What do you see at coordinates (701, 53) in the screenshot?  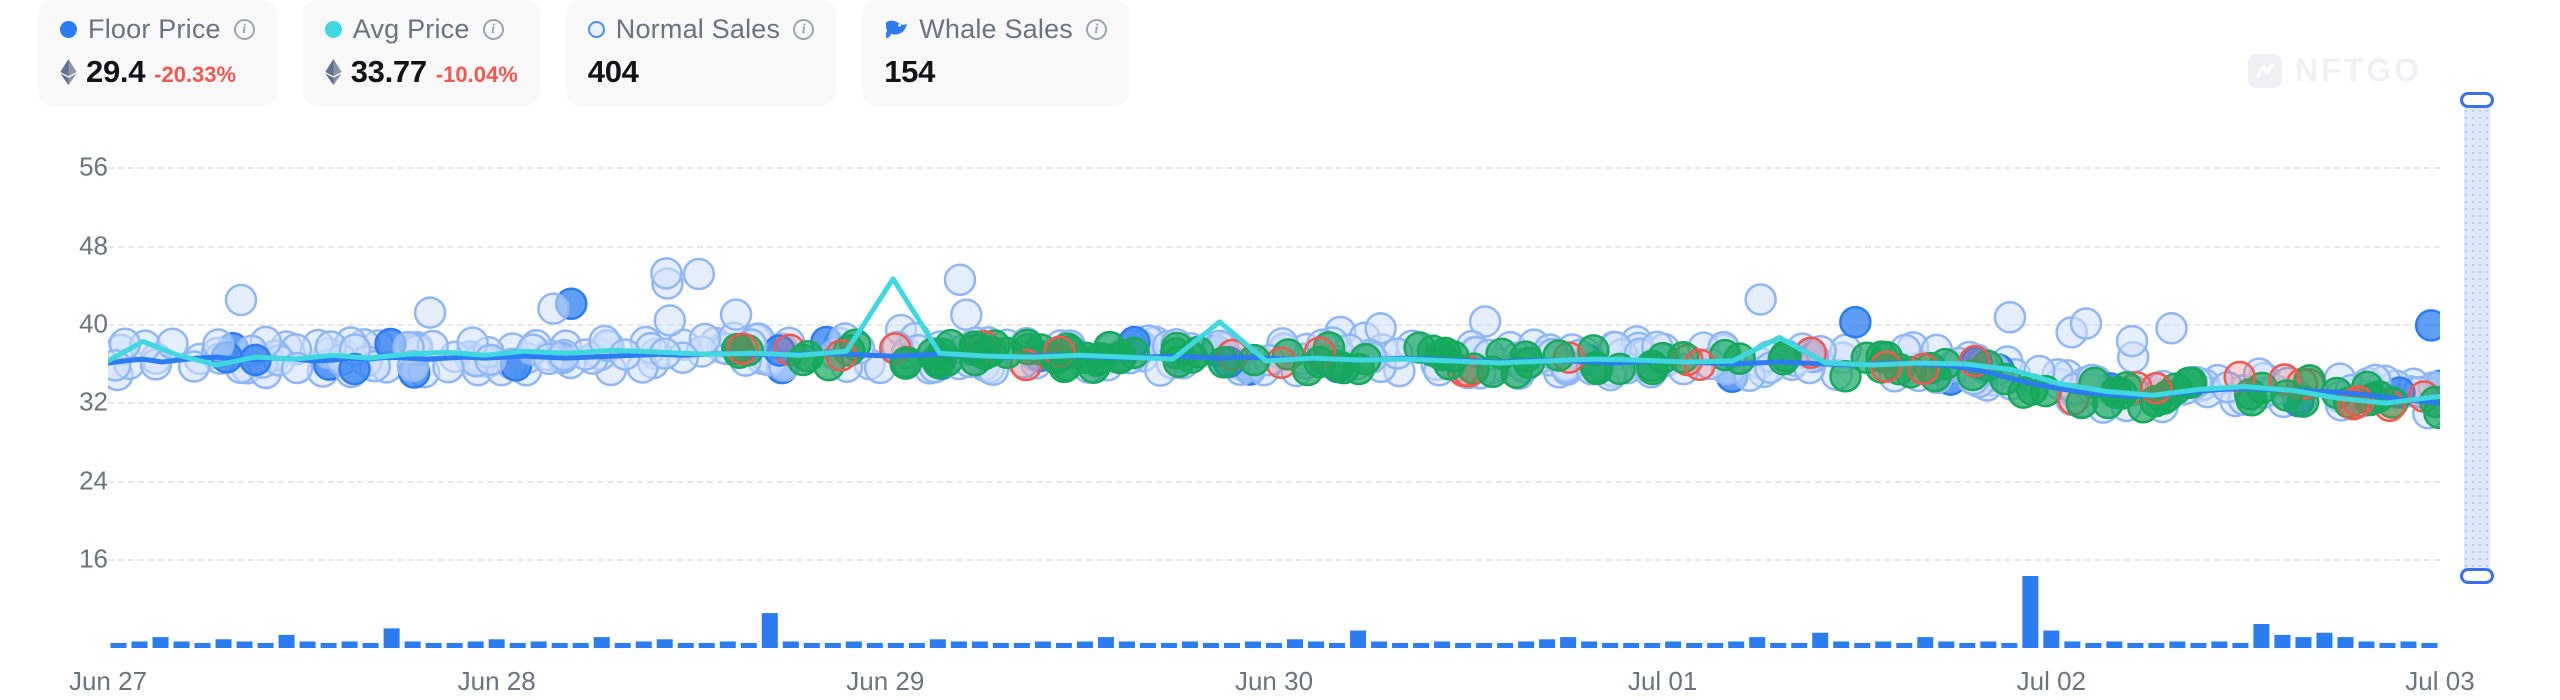 I see `stat-card-normal-sales: Normal Sales i 404` at bounding box center [701, 53].